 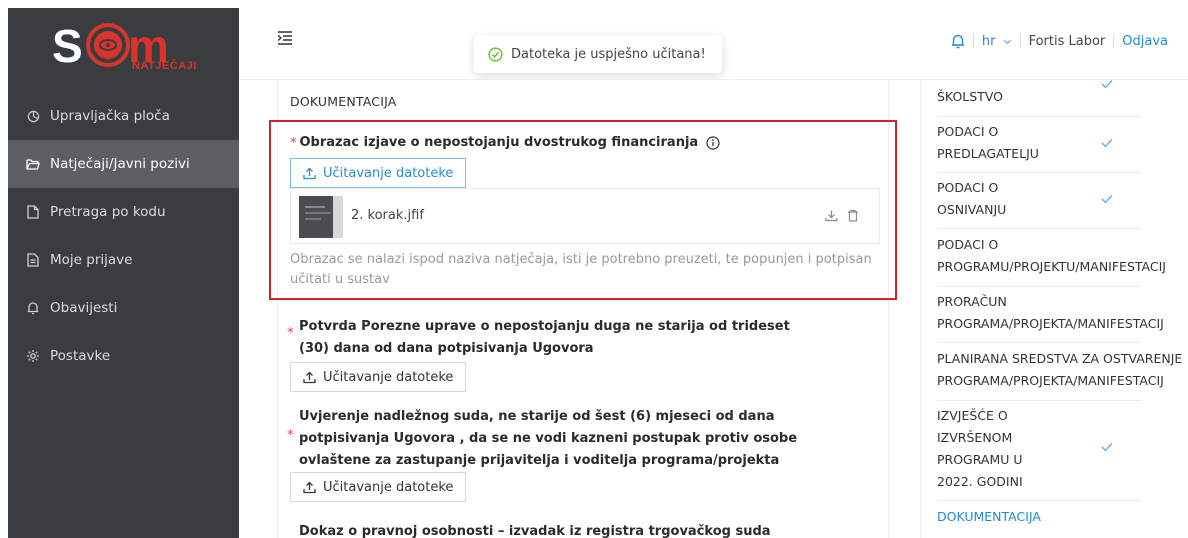 I want to click on step-label: 2022. GODINI, so click(x=980, y=481).